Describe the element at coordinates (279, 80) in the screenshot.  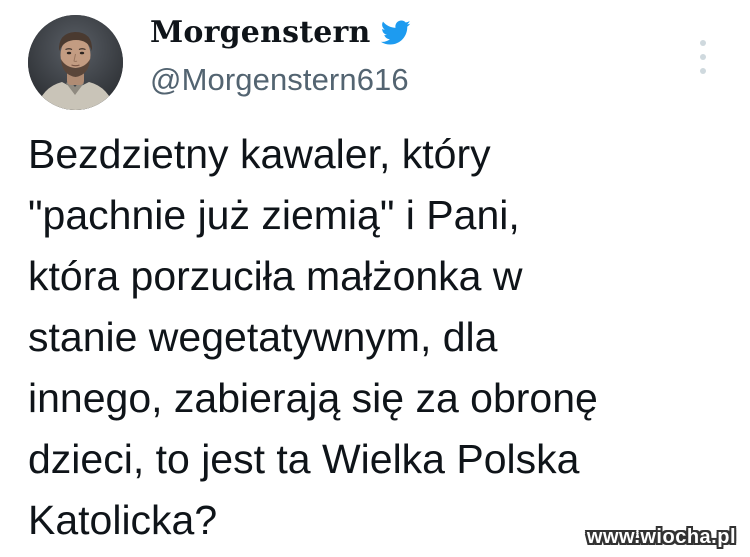
I see `user-handle: @Morgenstern616` at that location.